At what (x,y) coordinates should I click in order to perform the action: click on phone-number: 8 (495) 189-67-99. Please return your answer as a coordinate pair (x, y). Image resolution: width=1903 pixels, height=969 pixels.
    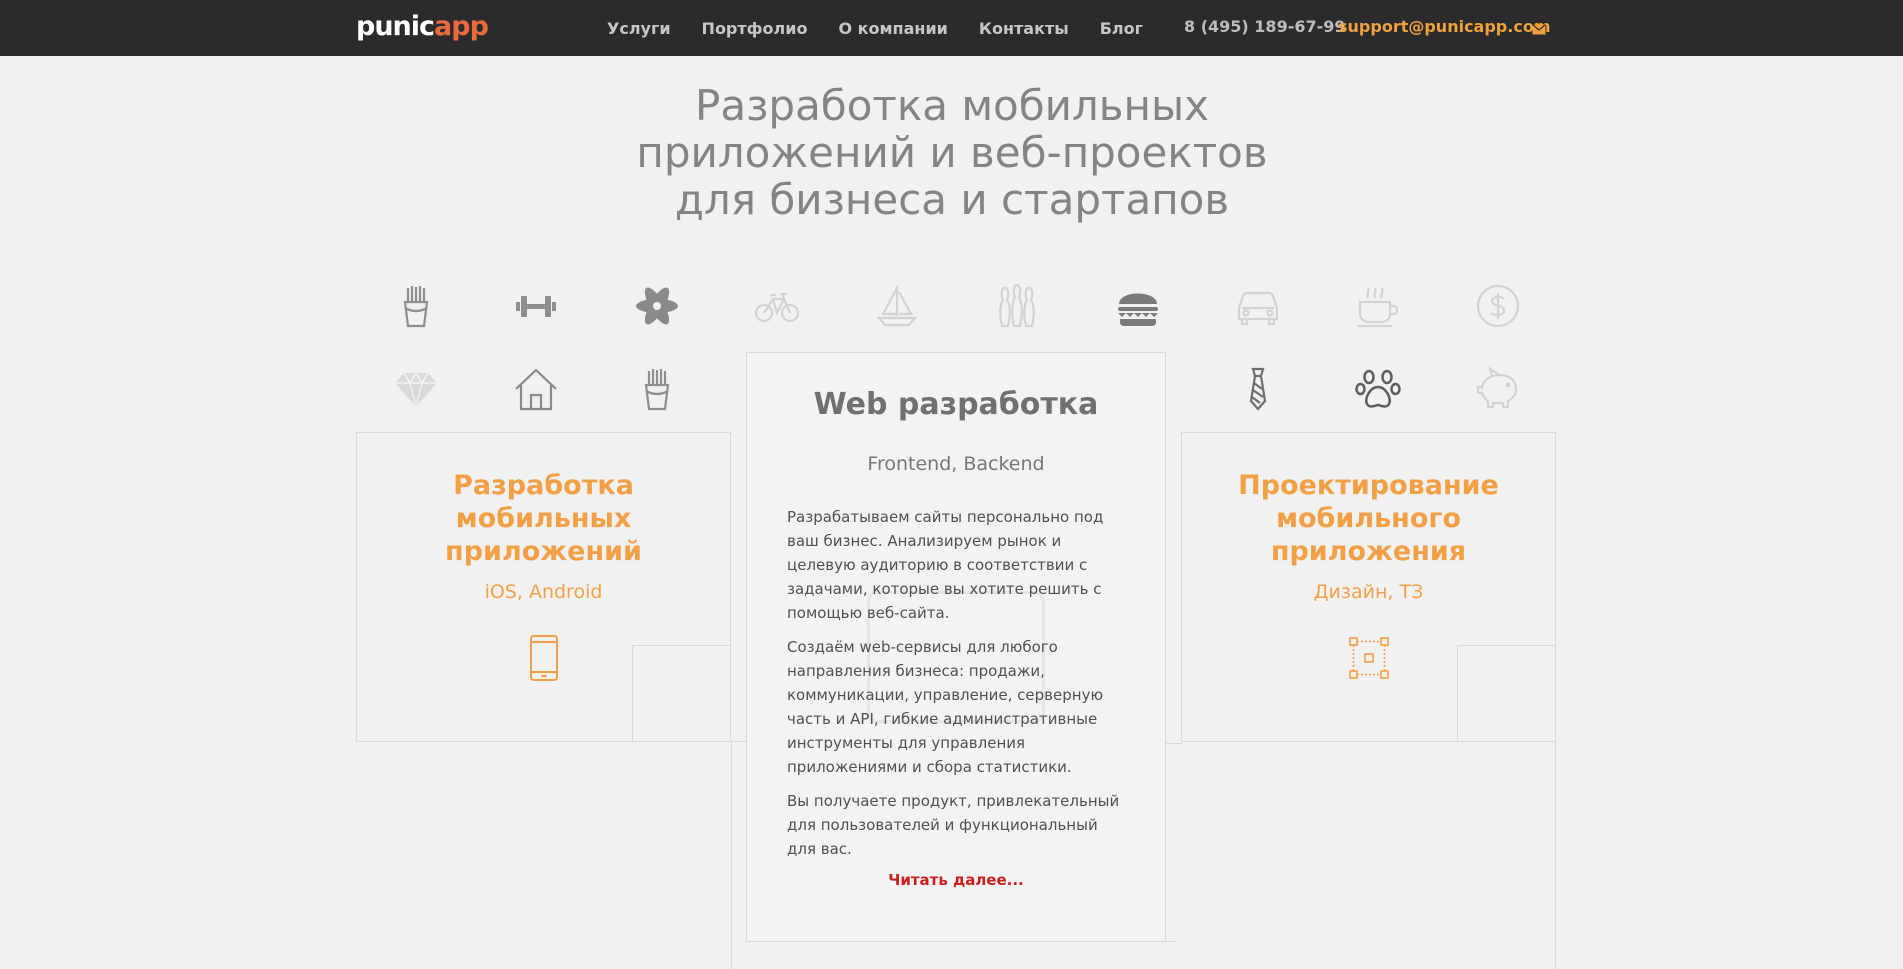
    Looking at the image, I should click on (1265, 26).